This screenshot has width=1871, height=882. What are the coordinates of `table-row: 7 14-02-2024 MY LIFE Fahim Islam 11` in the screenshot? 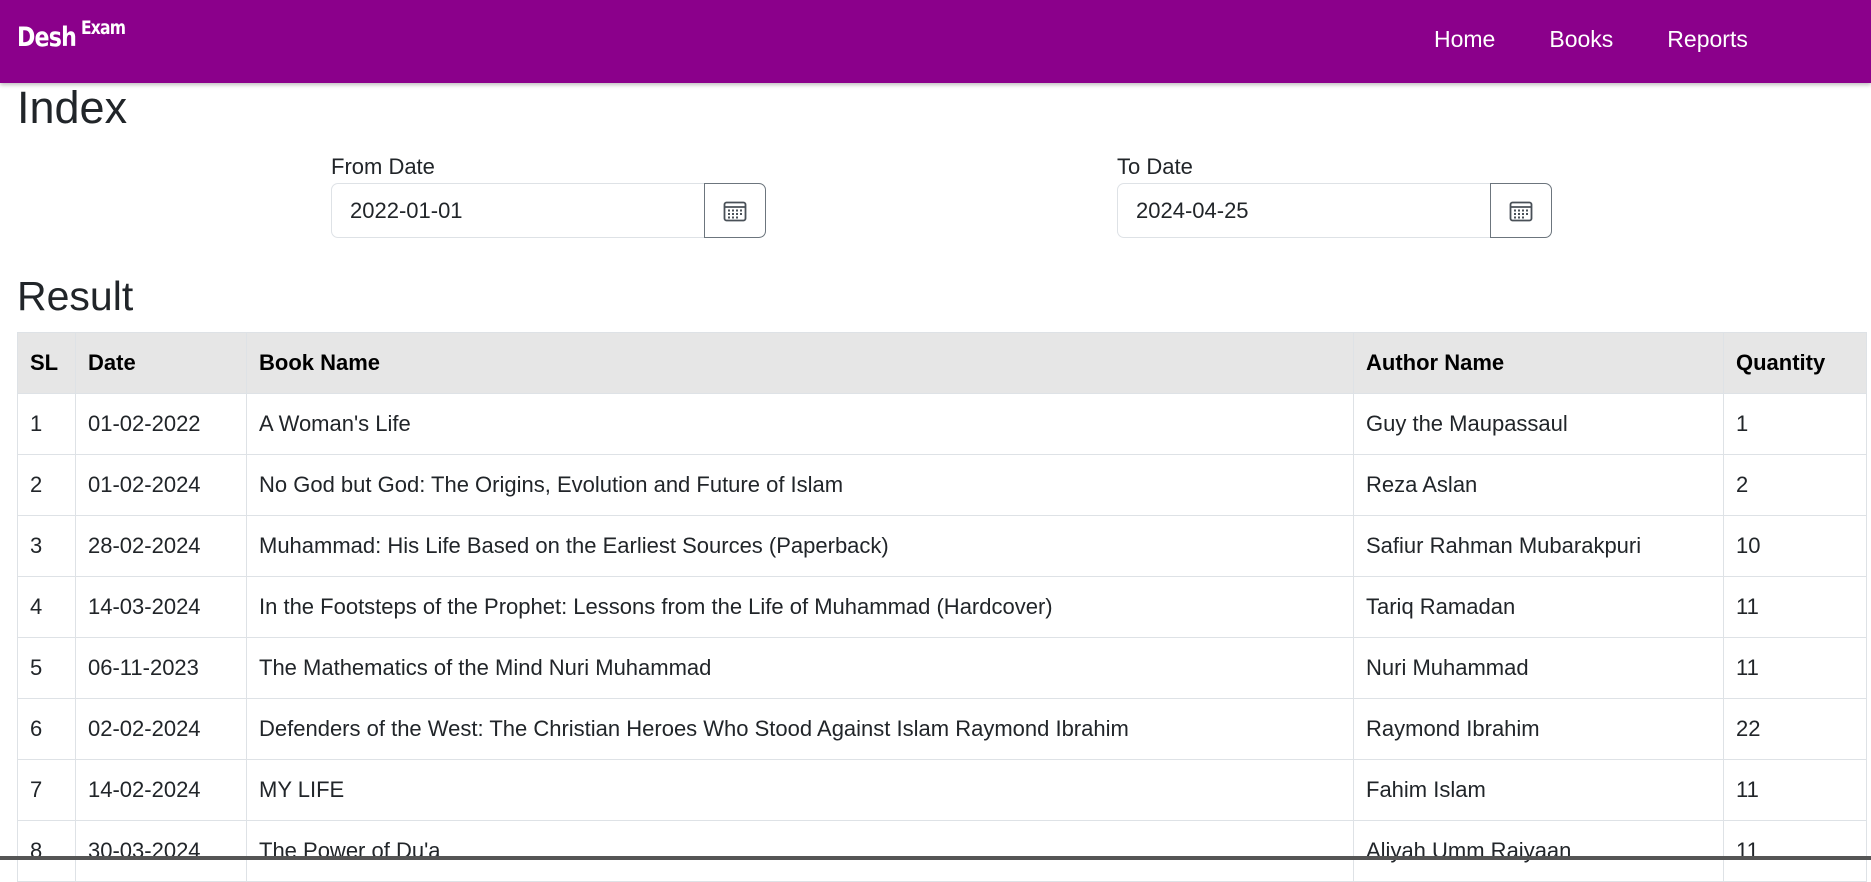 It's located at (942, 790).